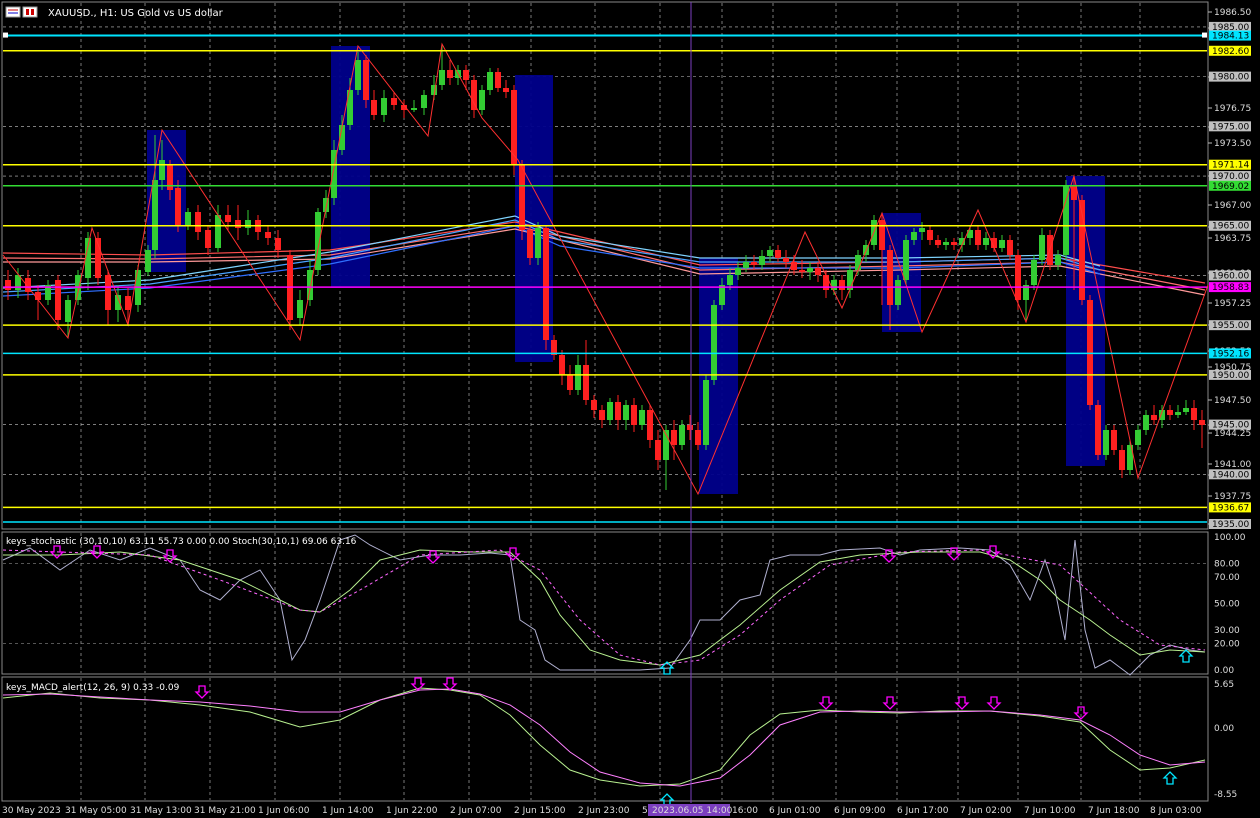 The height and width of the screenshot is (818, 1260). What do you see at coordinates (31, 811) in the screenshot?
I see `time-tick-label: 30 May 2023` at bounding box center [31, 811].